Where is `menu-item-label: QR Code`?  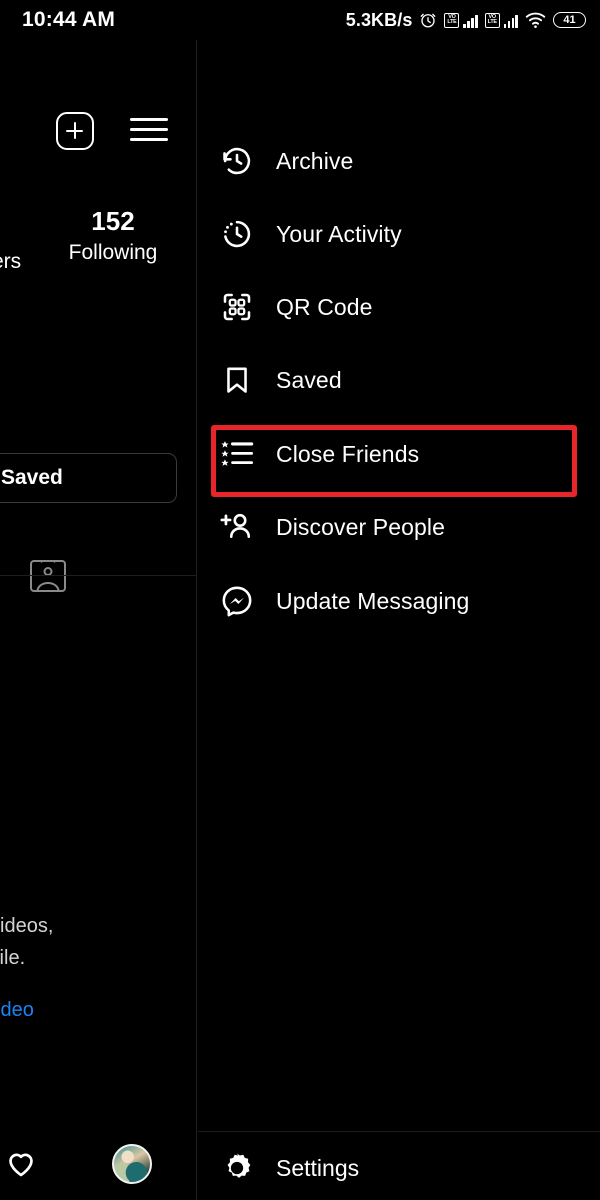
menu-item-label: QR Code is located at coordinates (324, 306).